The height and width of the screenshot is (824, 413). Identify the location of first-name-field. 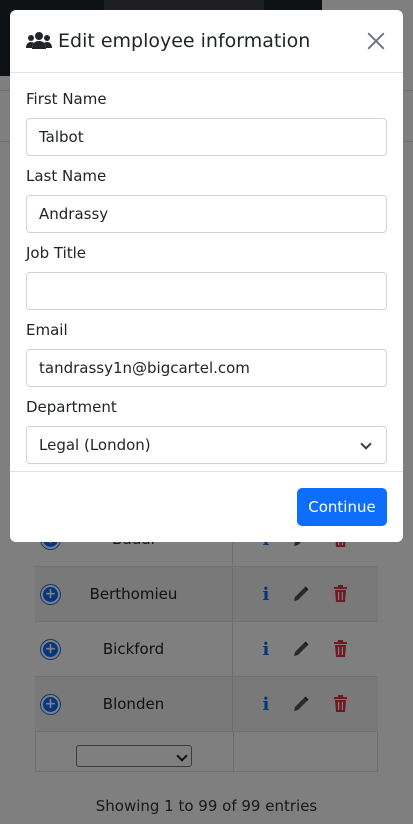
(206, 137).